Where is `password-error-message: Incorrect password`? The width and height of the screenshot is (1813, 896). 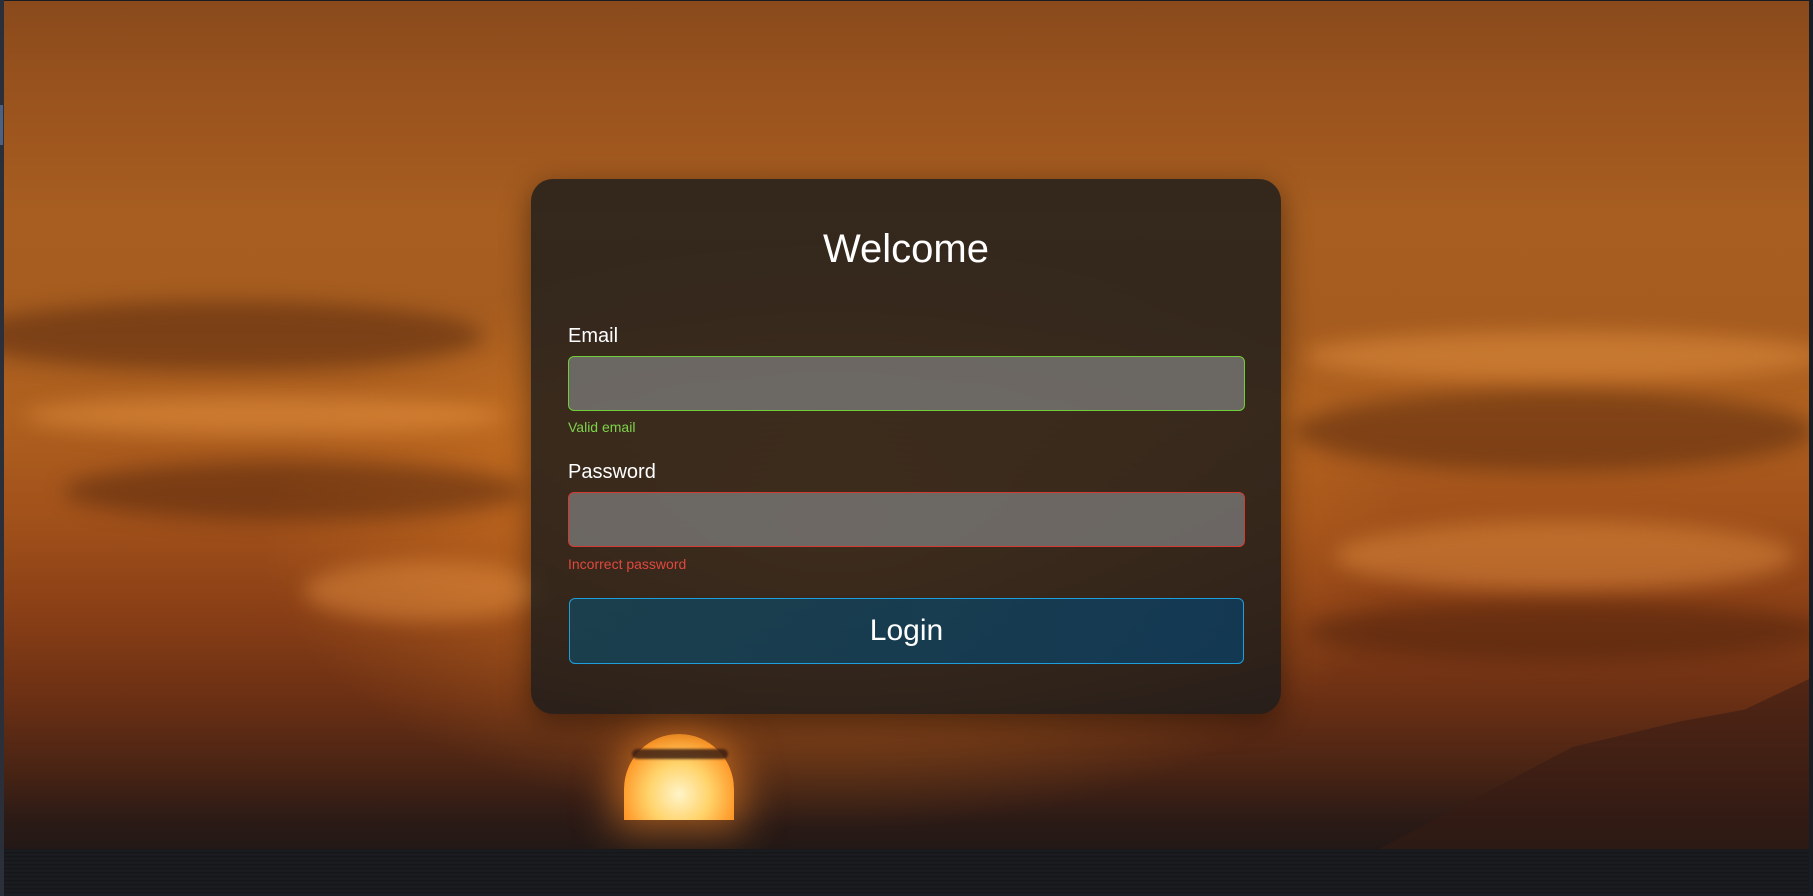 password-error-message: Incorrect password is located at coordinates (627, 564).